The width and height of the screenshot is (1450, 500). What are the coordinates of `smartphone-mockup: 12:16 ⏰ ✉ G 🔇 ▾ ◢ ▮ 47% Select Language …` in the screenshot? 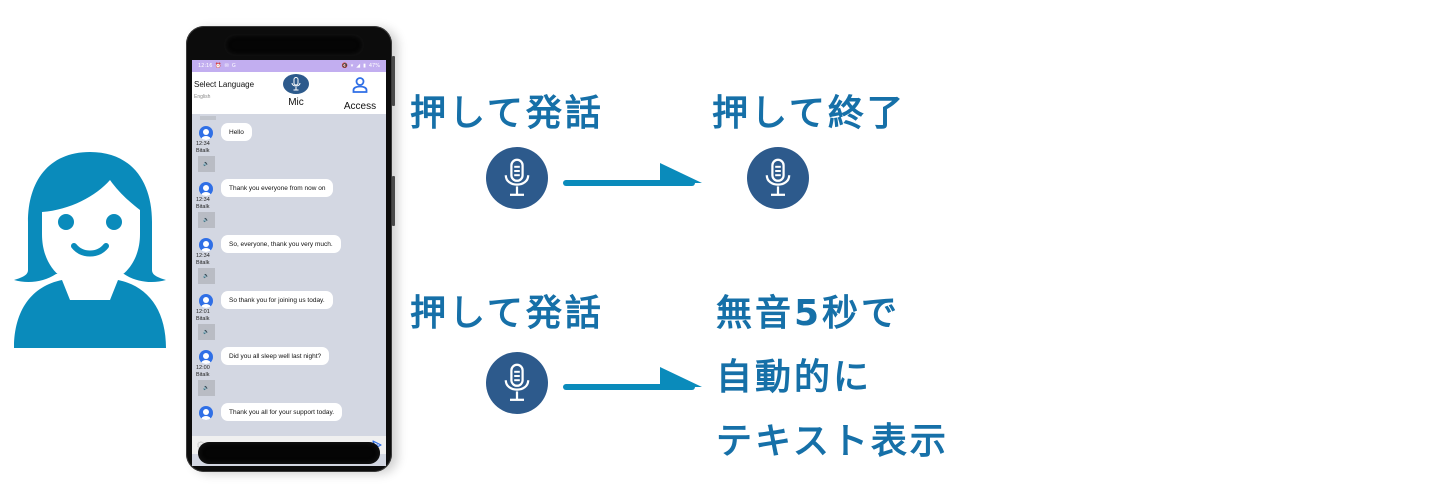 It's located at (290, 249).